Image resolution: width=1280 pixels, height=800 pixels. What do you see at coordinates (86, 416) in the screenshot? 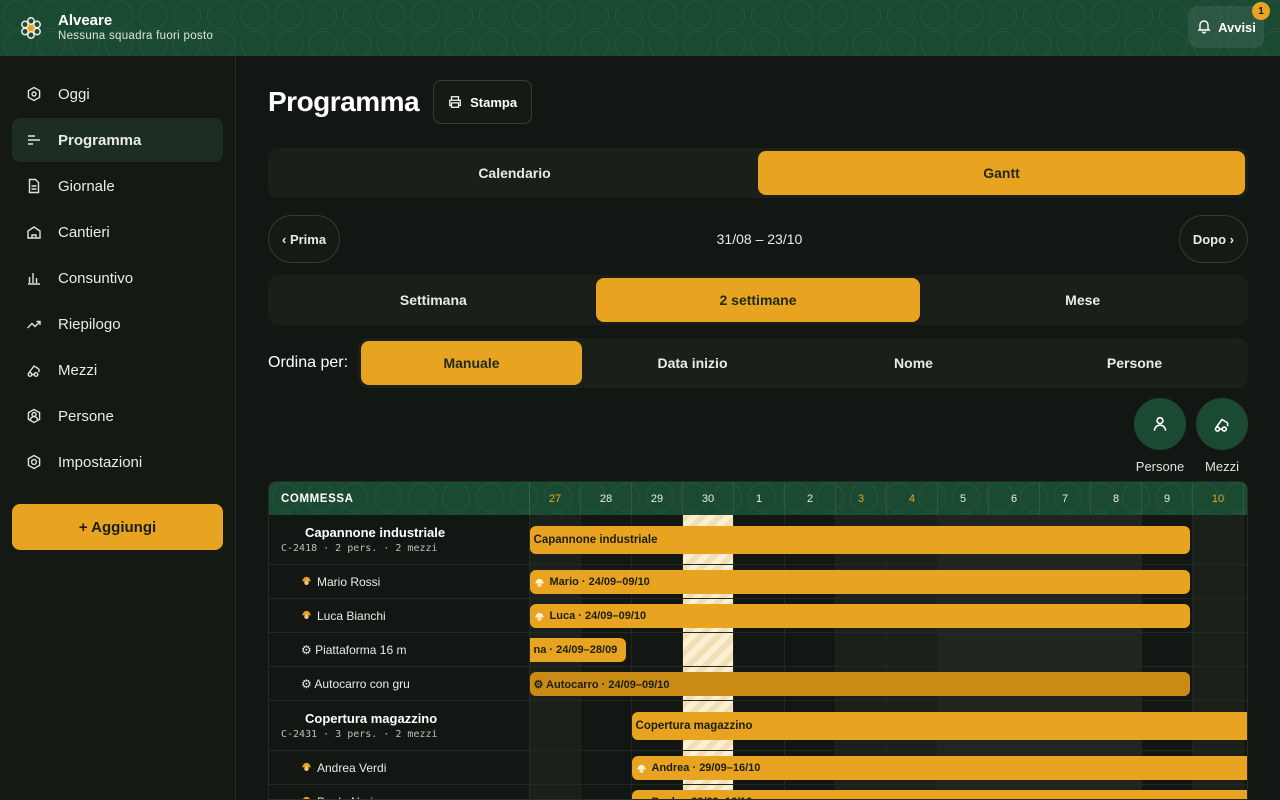
I see `sidebar-item-label: Persone` at bounding box center [86, 416].